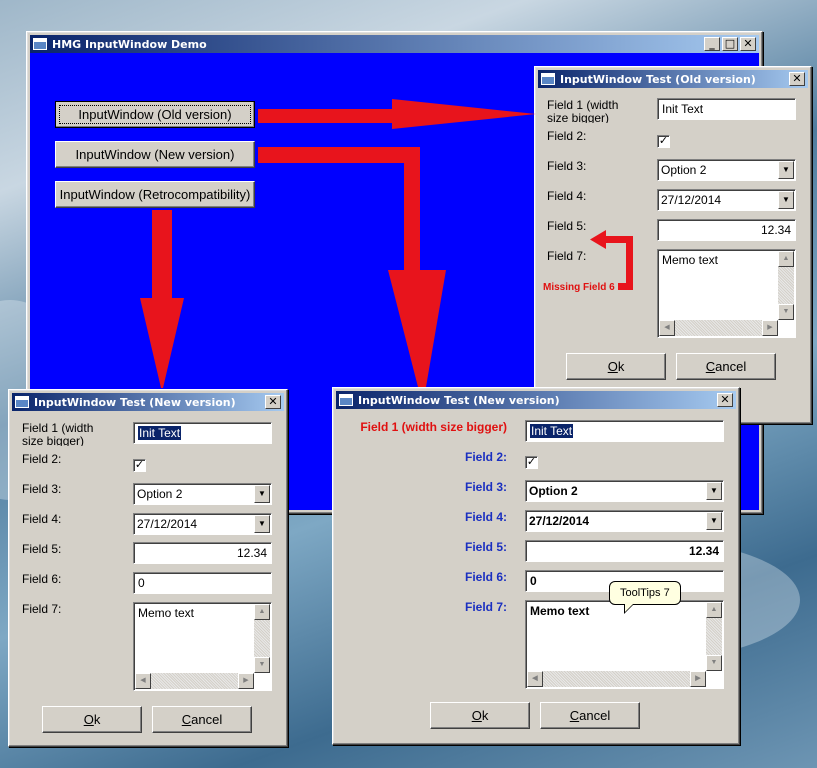 Image resolution: width=817 pixels, height=768 pixels. Describe the element at coordinates (328, 116) in the screenshot. I see `arrow-to-old-dialog-shaft` at that location.